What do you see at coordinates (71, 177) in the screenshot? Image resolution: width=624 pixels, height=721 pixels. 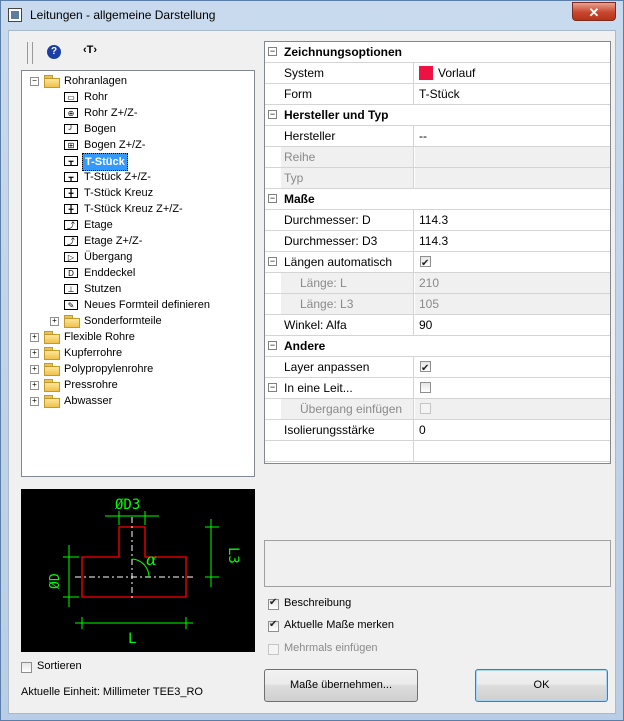 I see `tee-z-icon: ┳` at bounding box center [71, 177].